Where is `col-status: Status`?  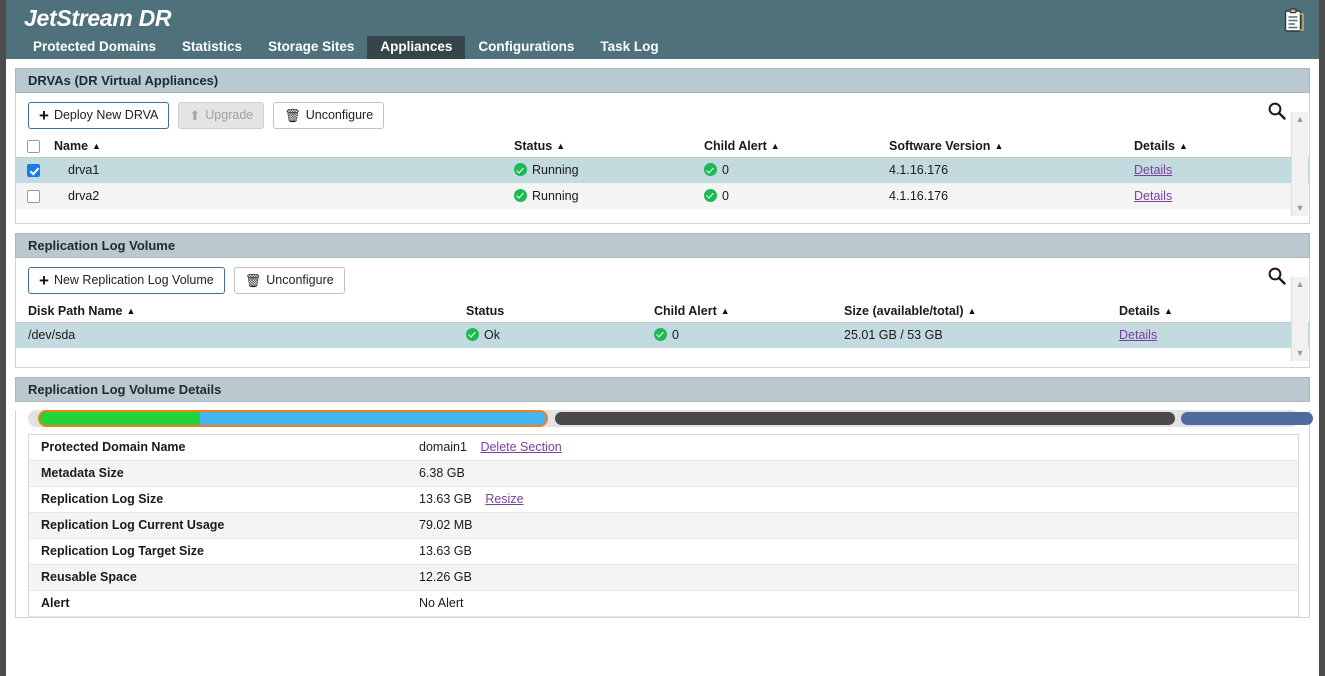 col-status: Status is located at coordinates (560, 312).